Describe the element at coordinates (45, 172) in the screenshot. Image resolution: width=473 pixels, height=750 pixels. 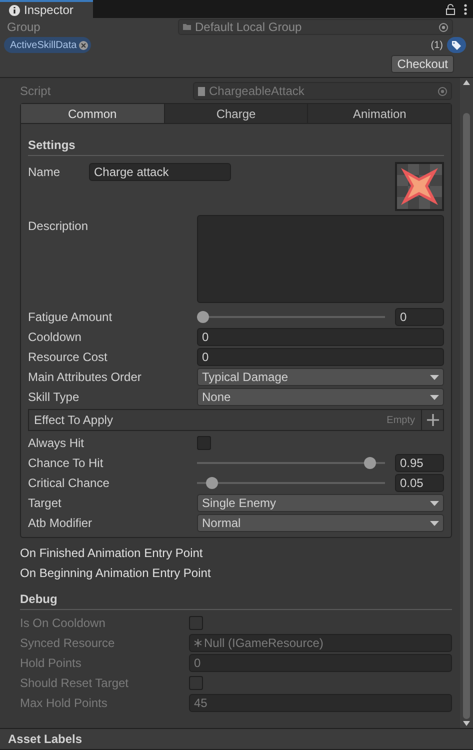
I see `field-label: Name` at that location.